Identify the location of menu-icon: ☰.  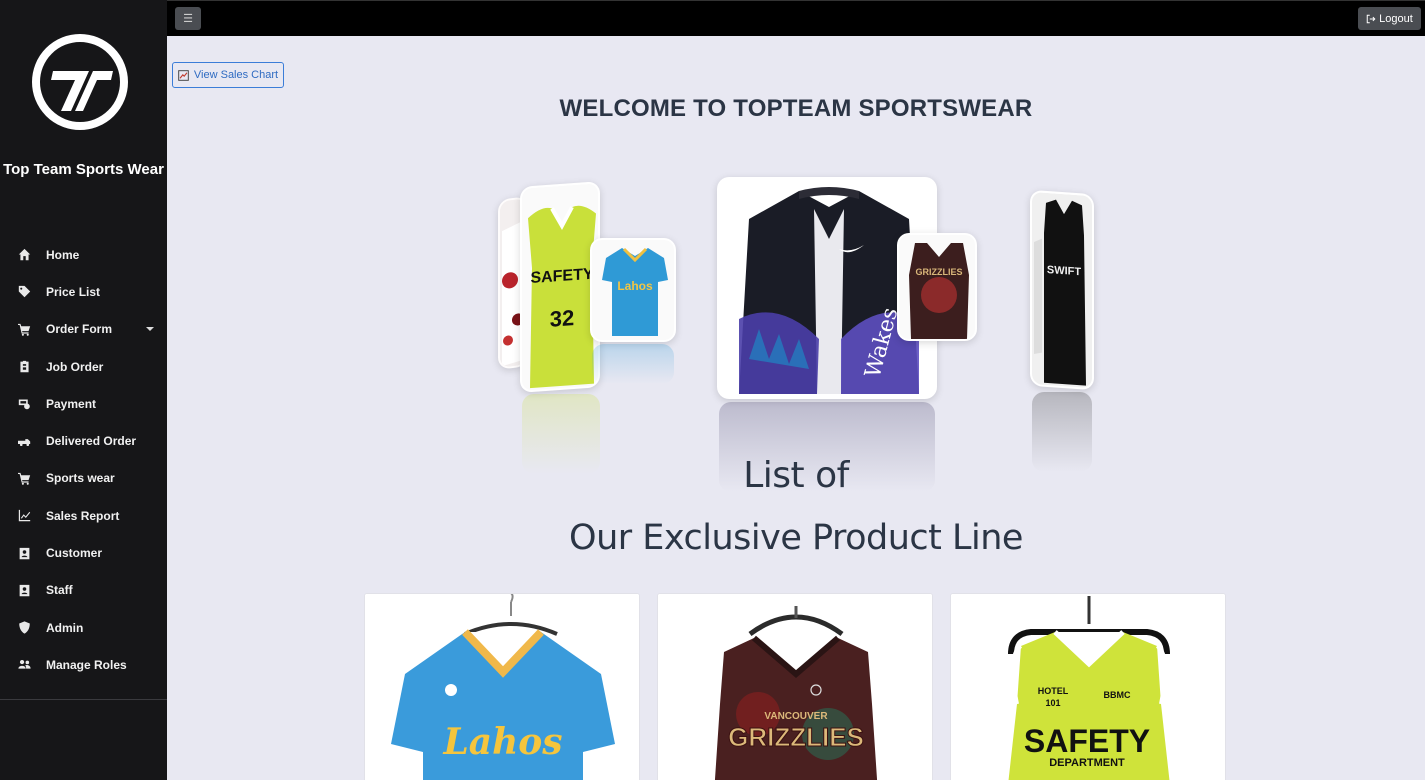
(188, 19).